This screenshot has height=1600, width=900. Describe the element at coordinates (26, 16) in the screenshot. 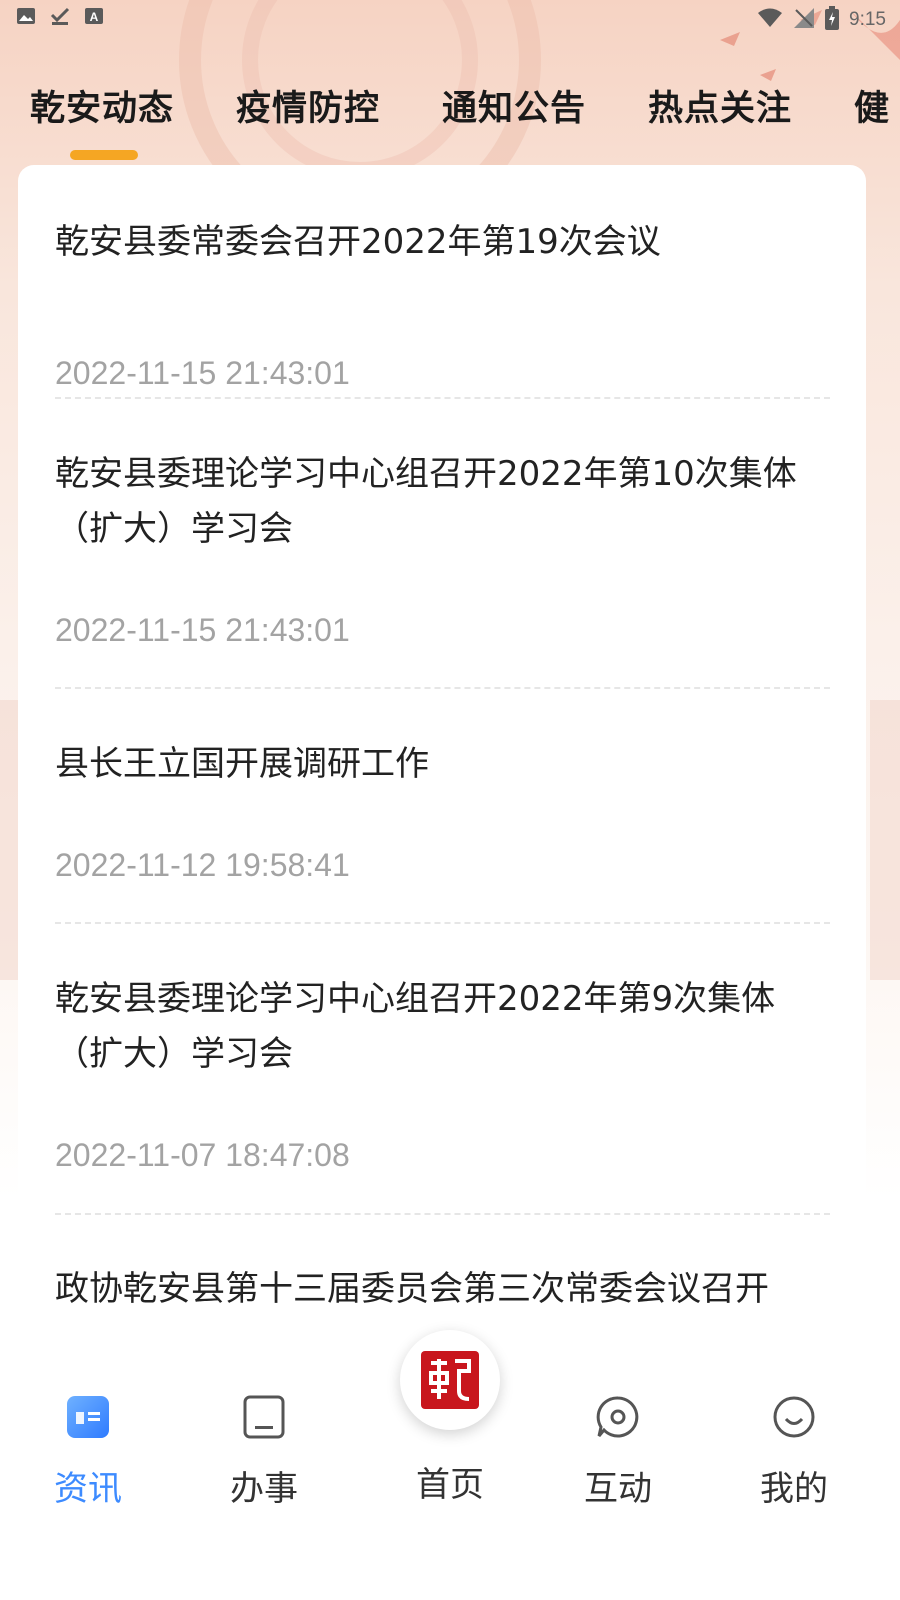

I see `image-icon` at that location.